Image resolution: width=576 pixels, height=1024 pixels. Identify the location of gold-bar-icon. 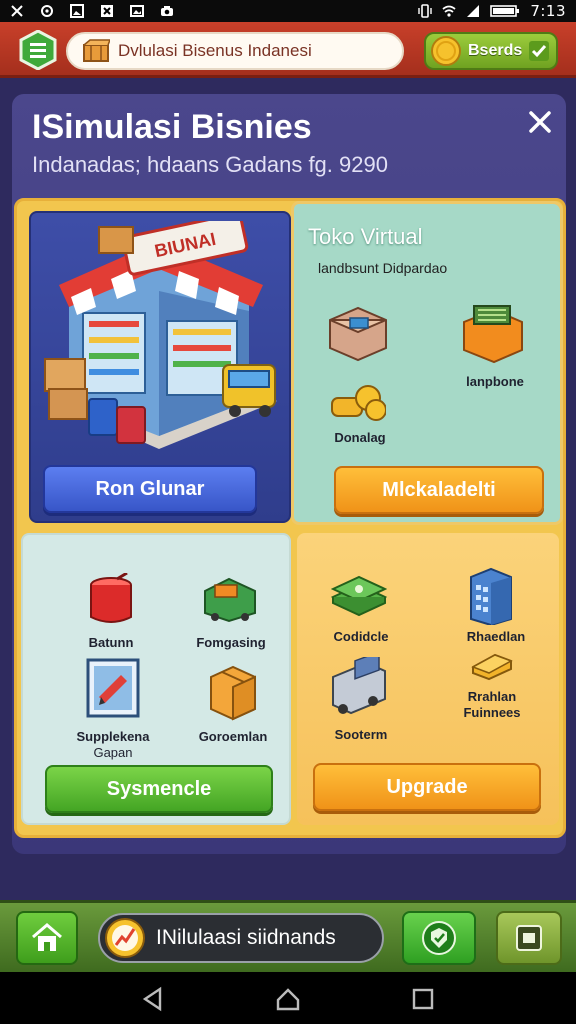
(492, 666).